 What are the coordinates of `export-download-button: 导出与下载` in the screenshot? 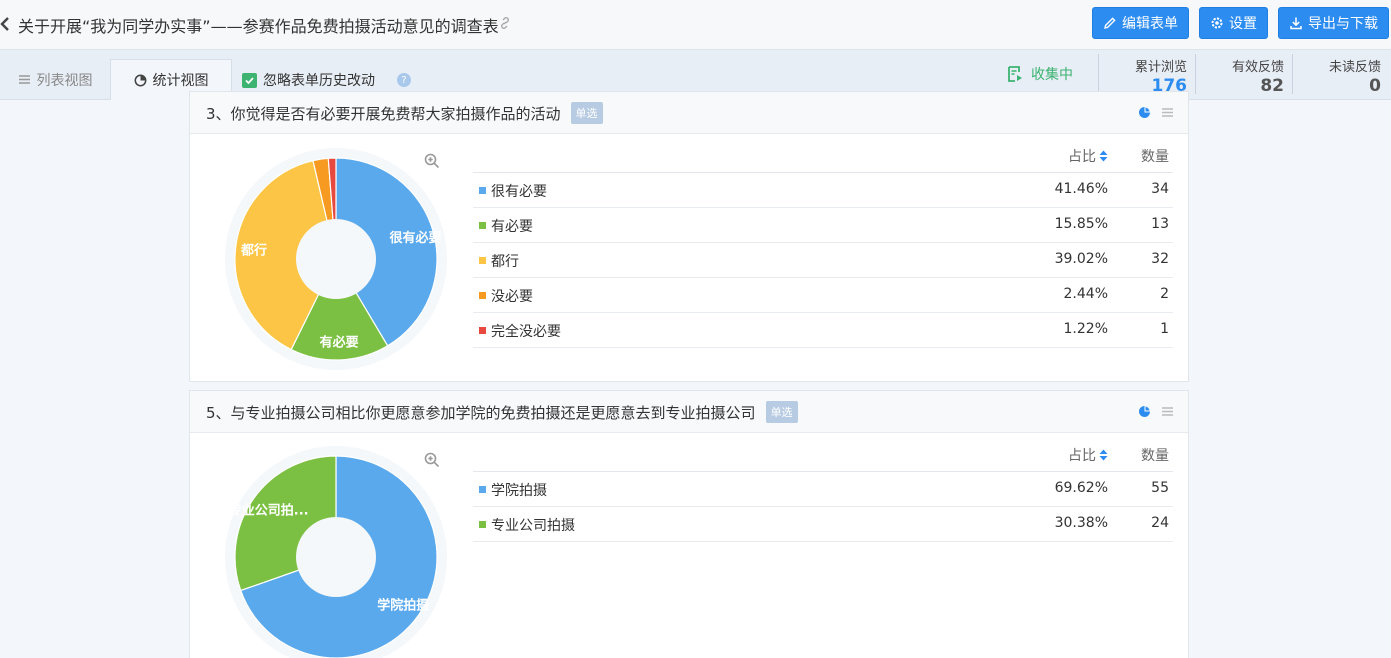 It's located at (1333, 23).